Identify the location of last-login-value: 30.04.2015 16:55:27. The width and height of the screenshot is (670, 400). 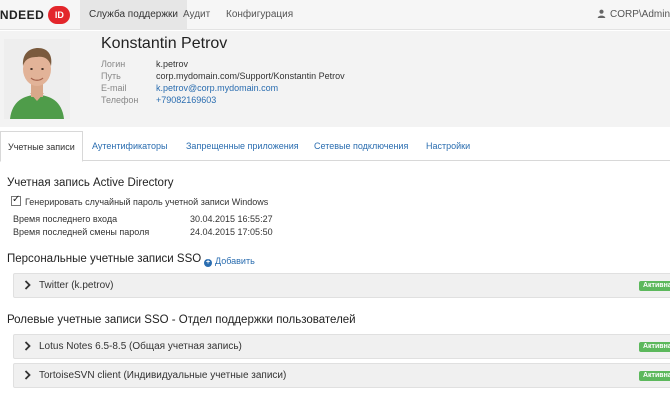
(231, 219).